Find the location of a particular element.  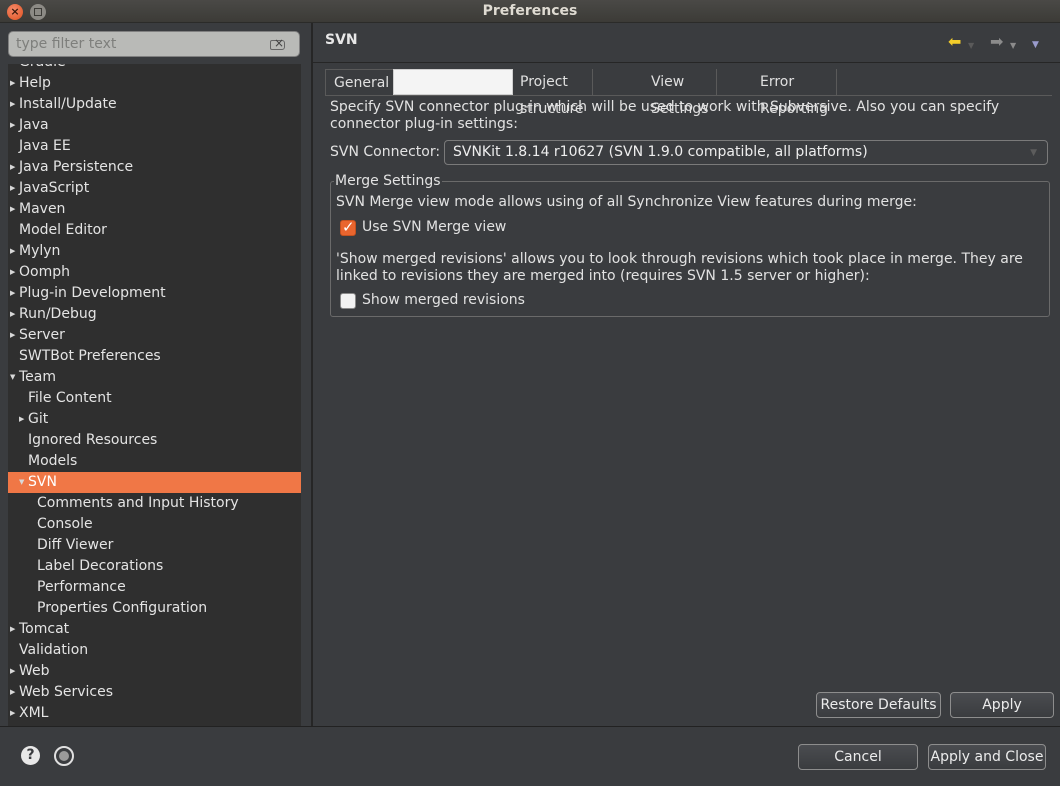

merge-settings-title: Merge Settings is located at coordinates (388, 181).